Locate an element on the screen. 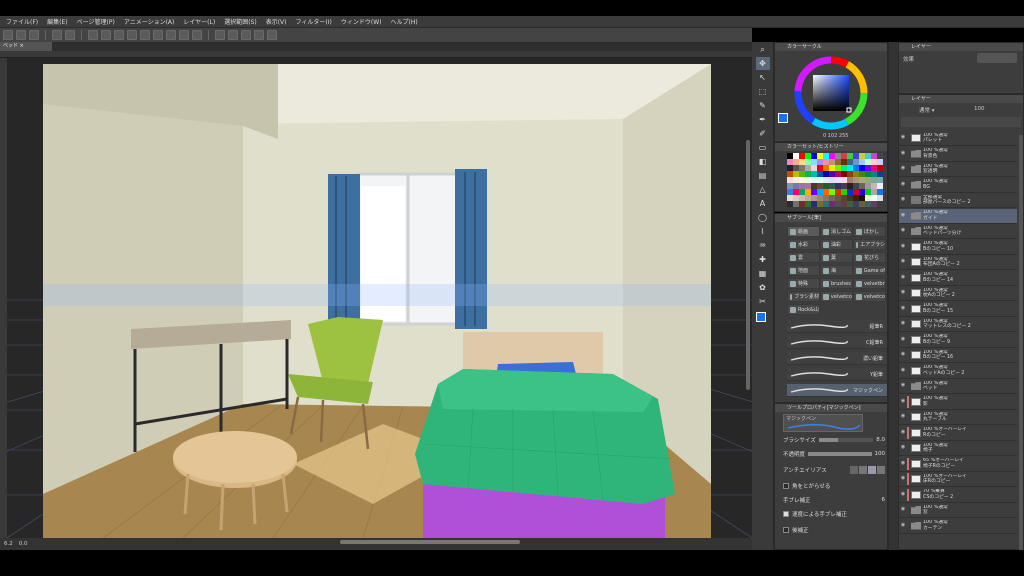 This screenshot has height=576, width=1024. layer-row: ◉ 100 %通常 Bのコピー 16 is located at coordinates (958, 355).